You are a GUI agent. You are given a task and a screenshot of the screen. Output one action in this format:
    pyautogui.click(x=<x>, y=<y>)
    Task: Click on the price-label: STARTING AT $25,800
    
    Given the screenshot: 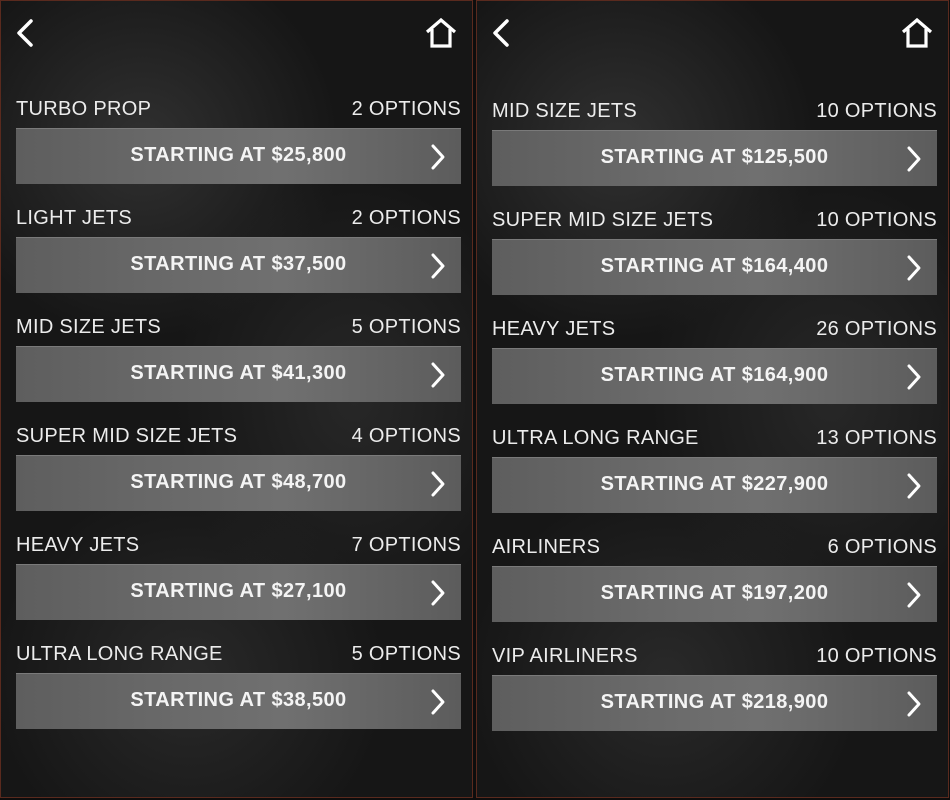 What is the action you would take?
    pyautogui.click(x=238, y=155)
    